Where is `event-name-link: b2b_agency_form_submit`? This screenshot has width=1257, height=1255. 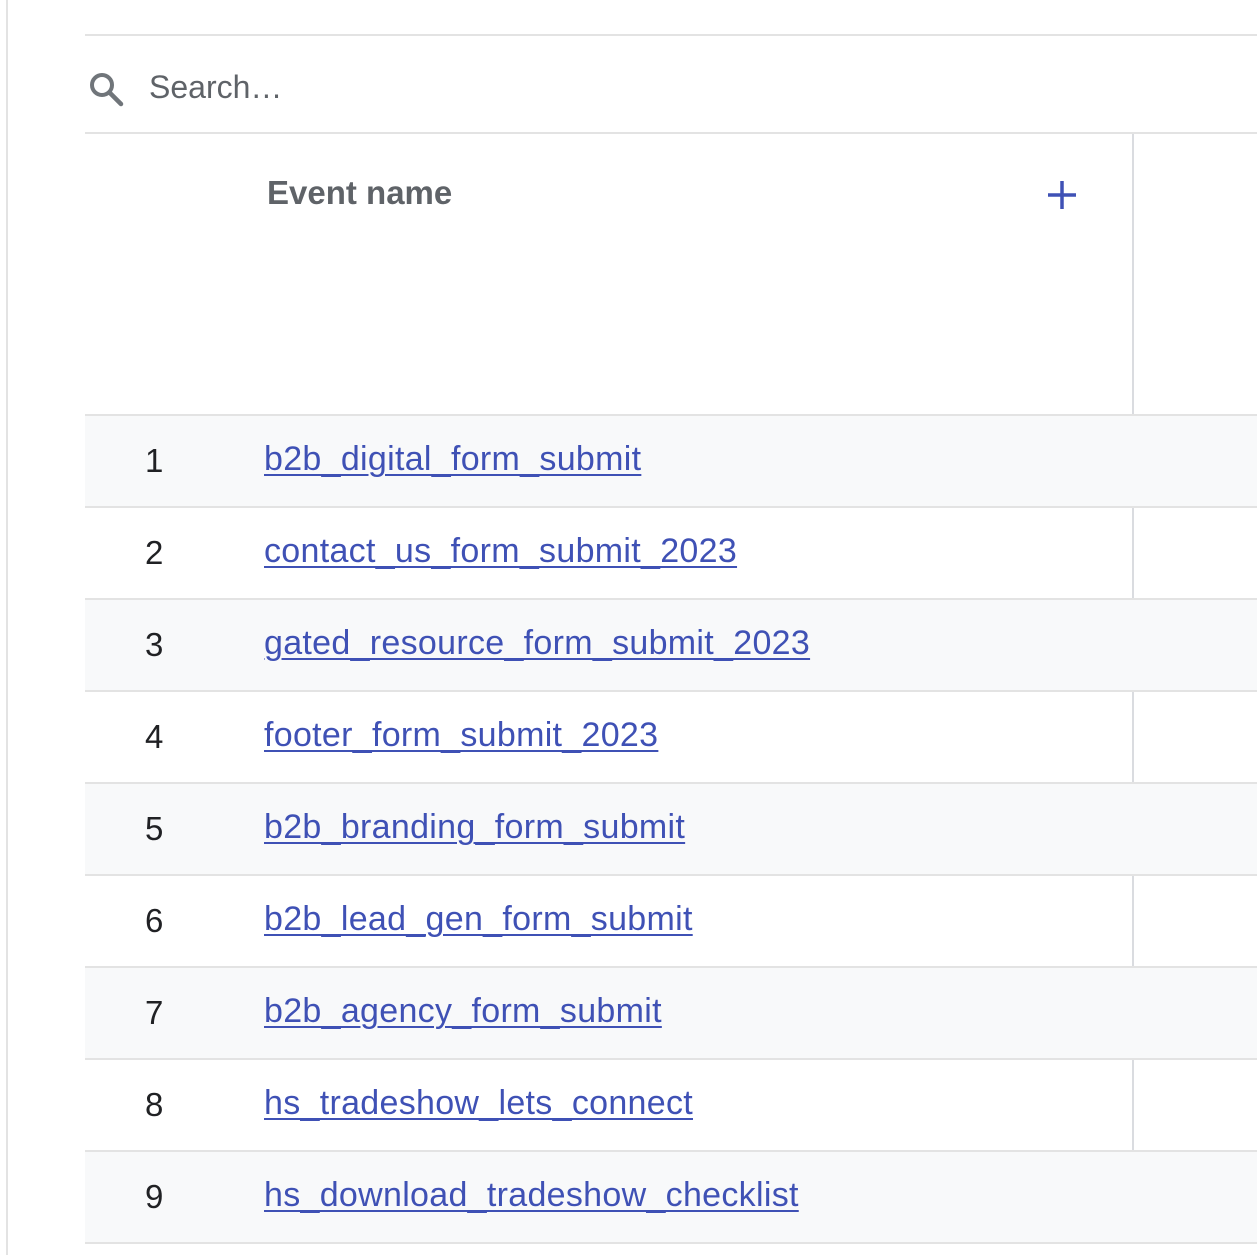
event-name-link: b2b_agency_form_submit is located at coordinates (463, 1011).